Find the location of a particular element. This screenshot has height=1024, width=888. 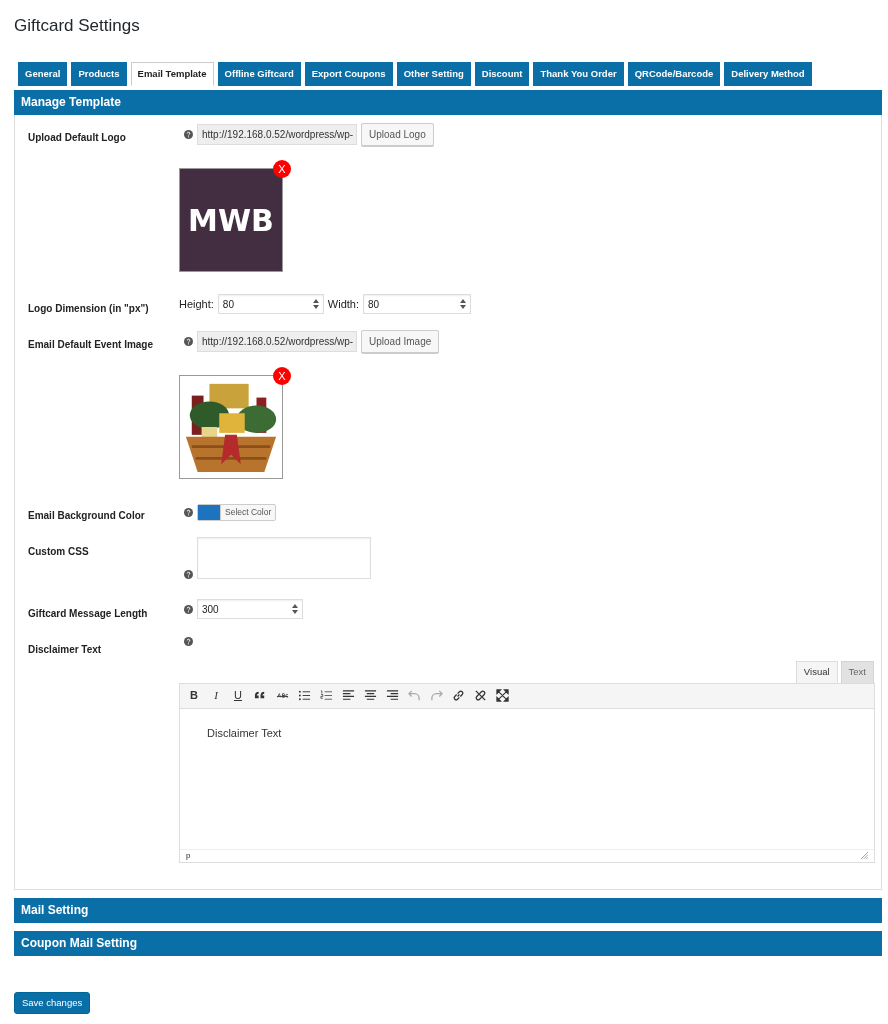

field-label: Email Background Color is located at coordinates (87, 516).